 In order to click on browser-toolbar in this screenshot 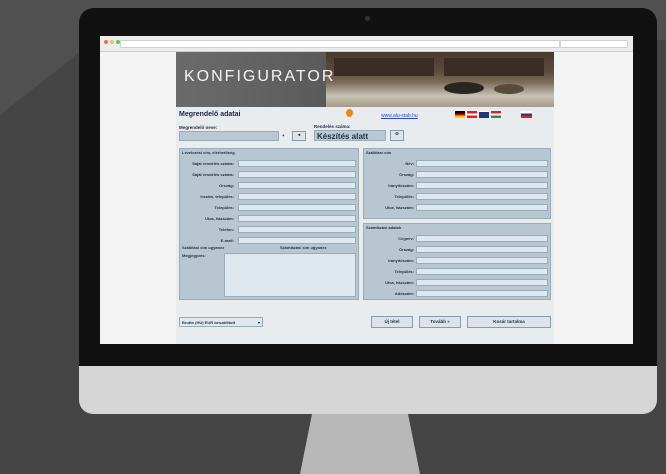, I will do `click(366, 44)`.